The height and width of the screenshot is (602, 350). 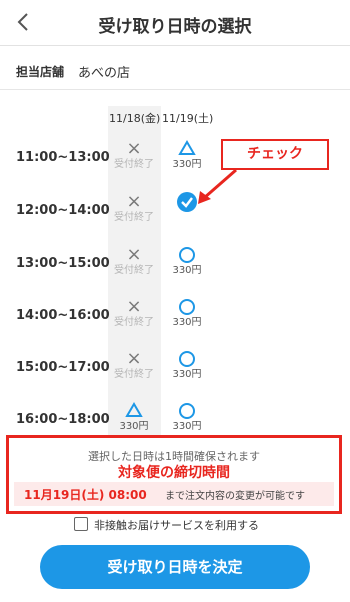 What do you see at coordinates (175, 68) in the screenshot?
I see `store-row: 担当店舗 あべの店` at bounding box center [175, 68].